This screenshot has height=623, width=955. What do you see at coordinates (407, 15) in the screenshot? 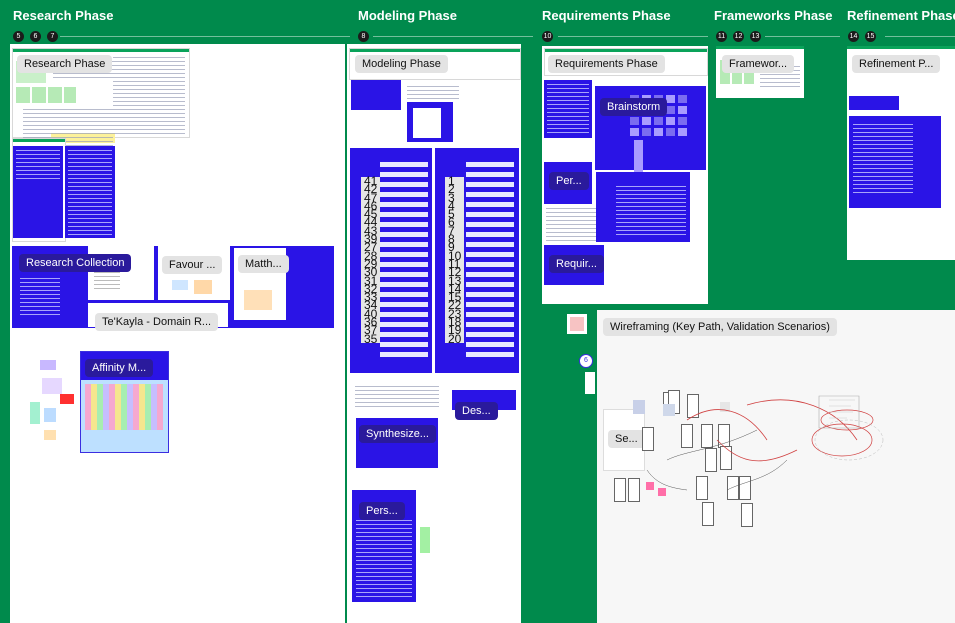
I see `phase-title: Modeling Phase` at bounding box center [407, 15].